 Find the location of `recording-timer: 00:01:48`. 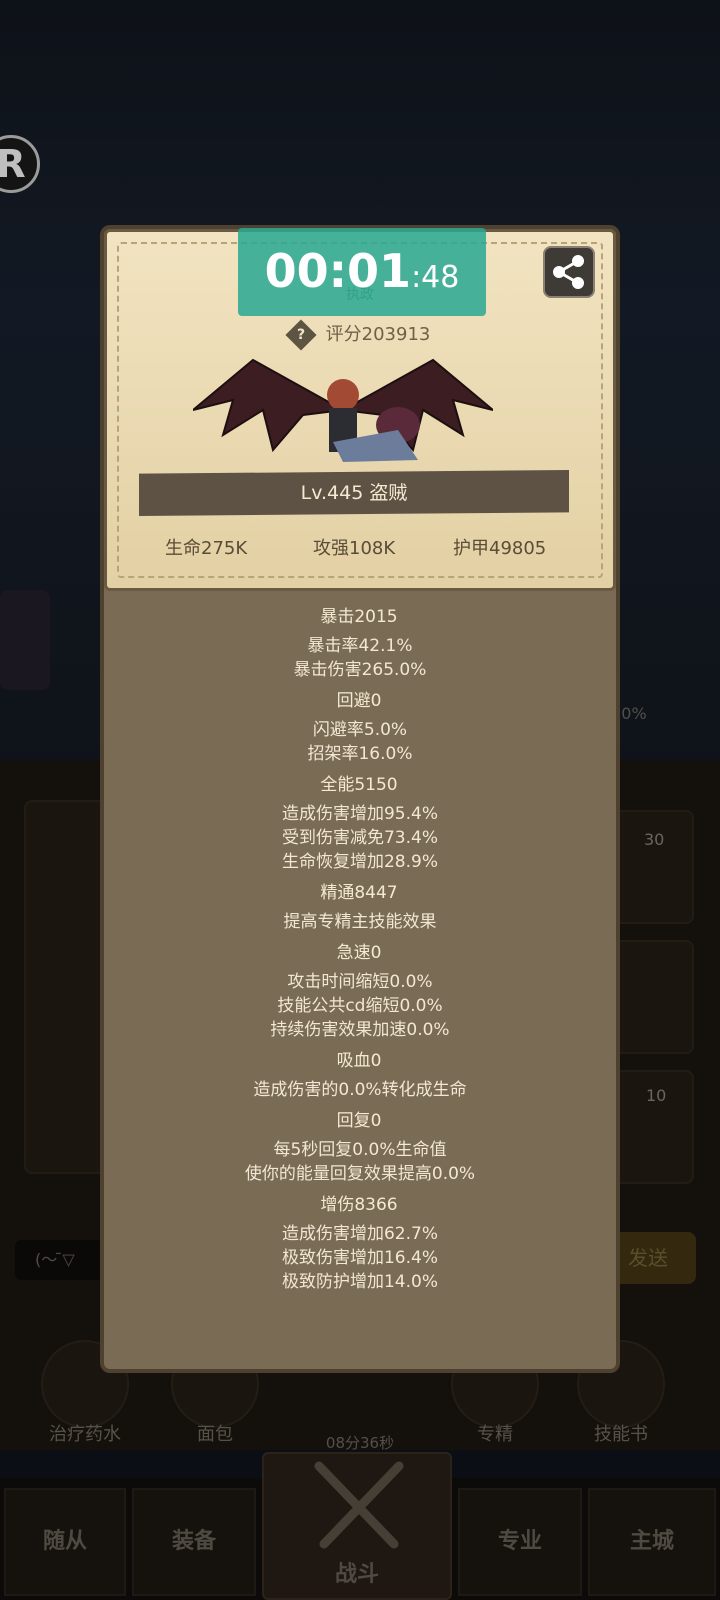

recording-timer: 00:01:48 is located at coordinates (362, 272).